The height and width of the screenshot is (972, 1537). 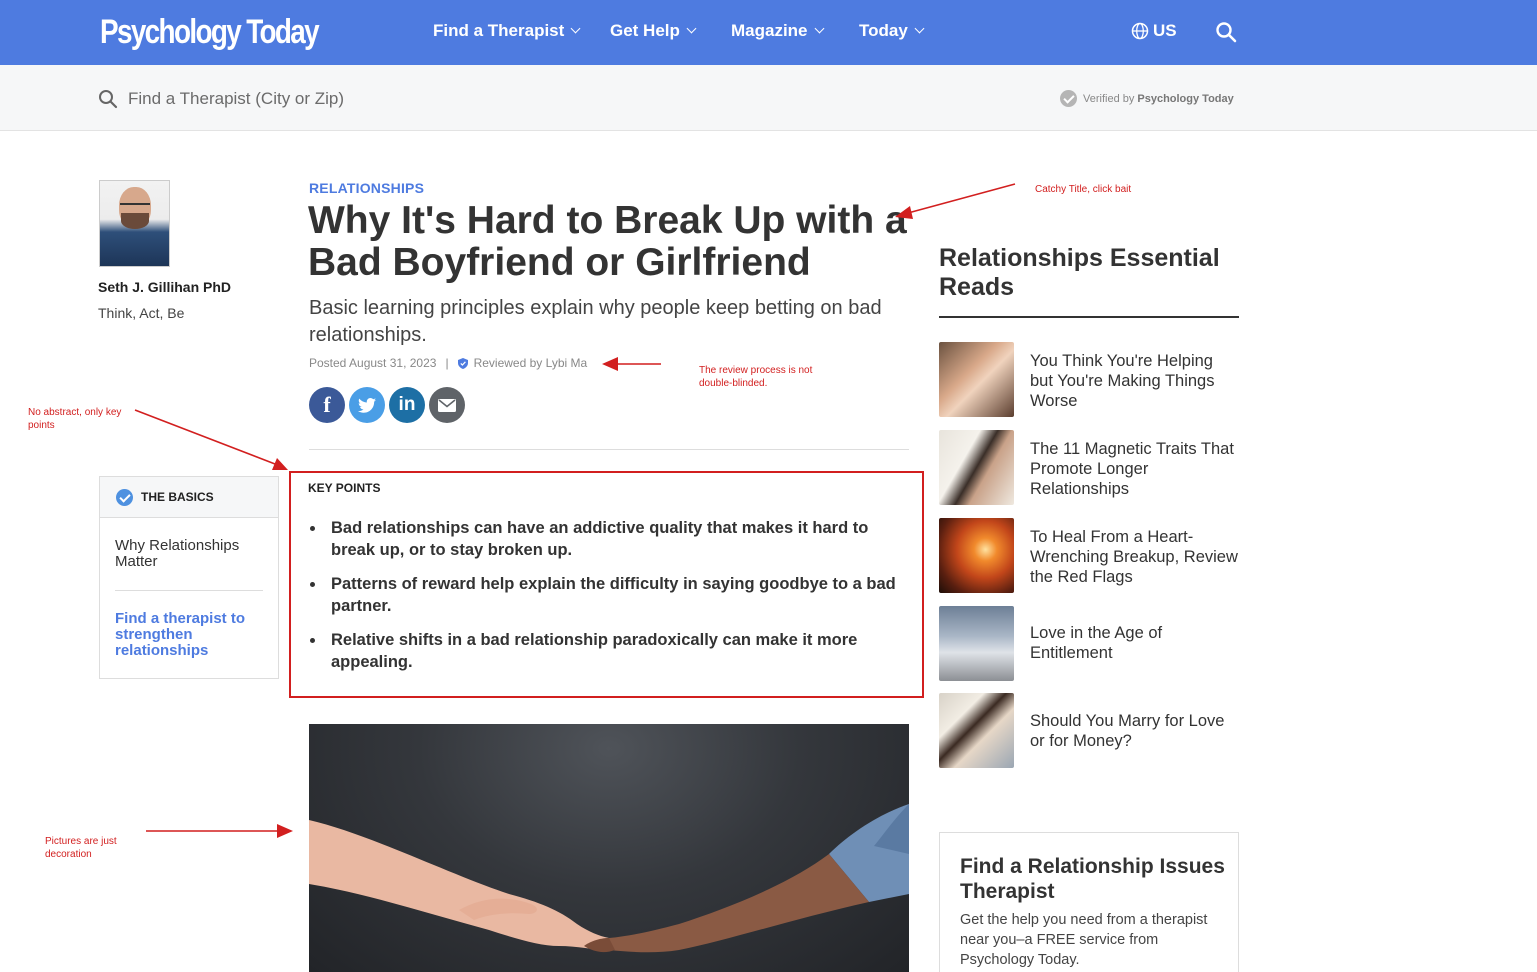 What do you see at coordinates (609, 449) in the screenshot?
I see `article-divider` at bounding box center [609, 449].